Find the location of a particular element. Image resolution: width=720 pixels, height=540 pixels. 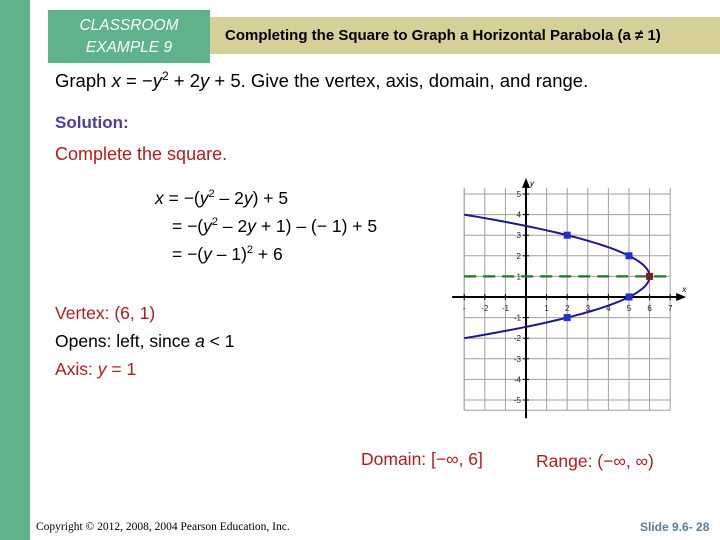

y-tick-label: 2 is located at coordinates (519, 256).